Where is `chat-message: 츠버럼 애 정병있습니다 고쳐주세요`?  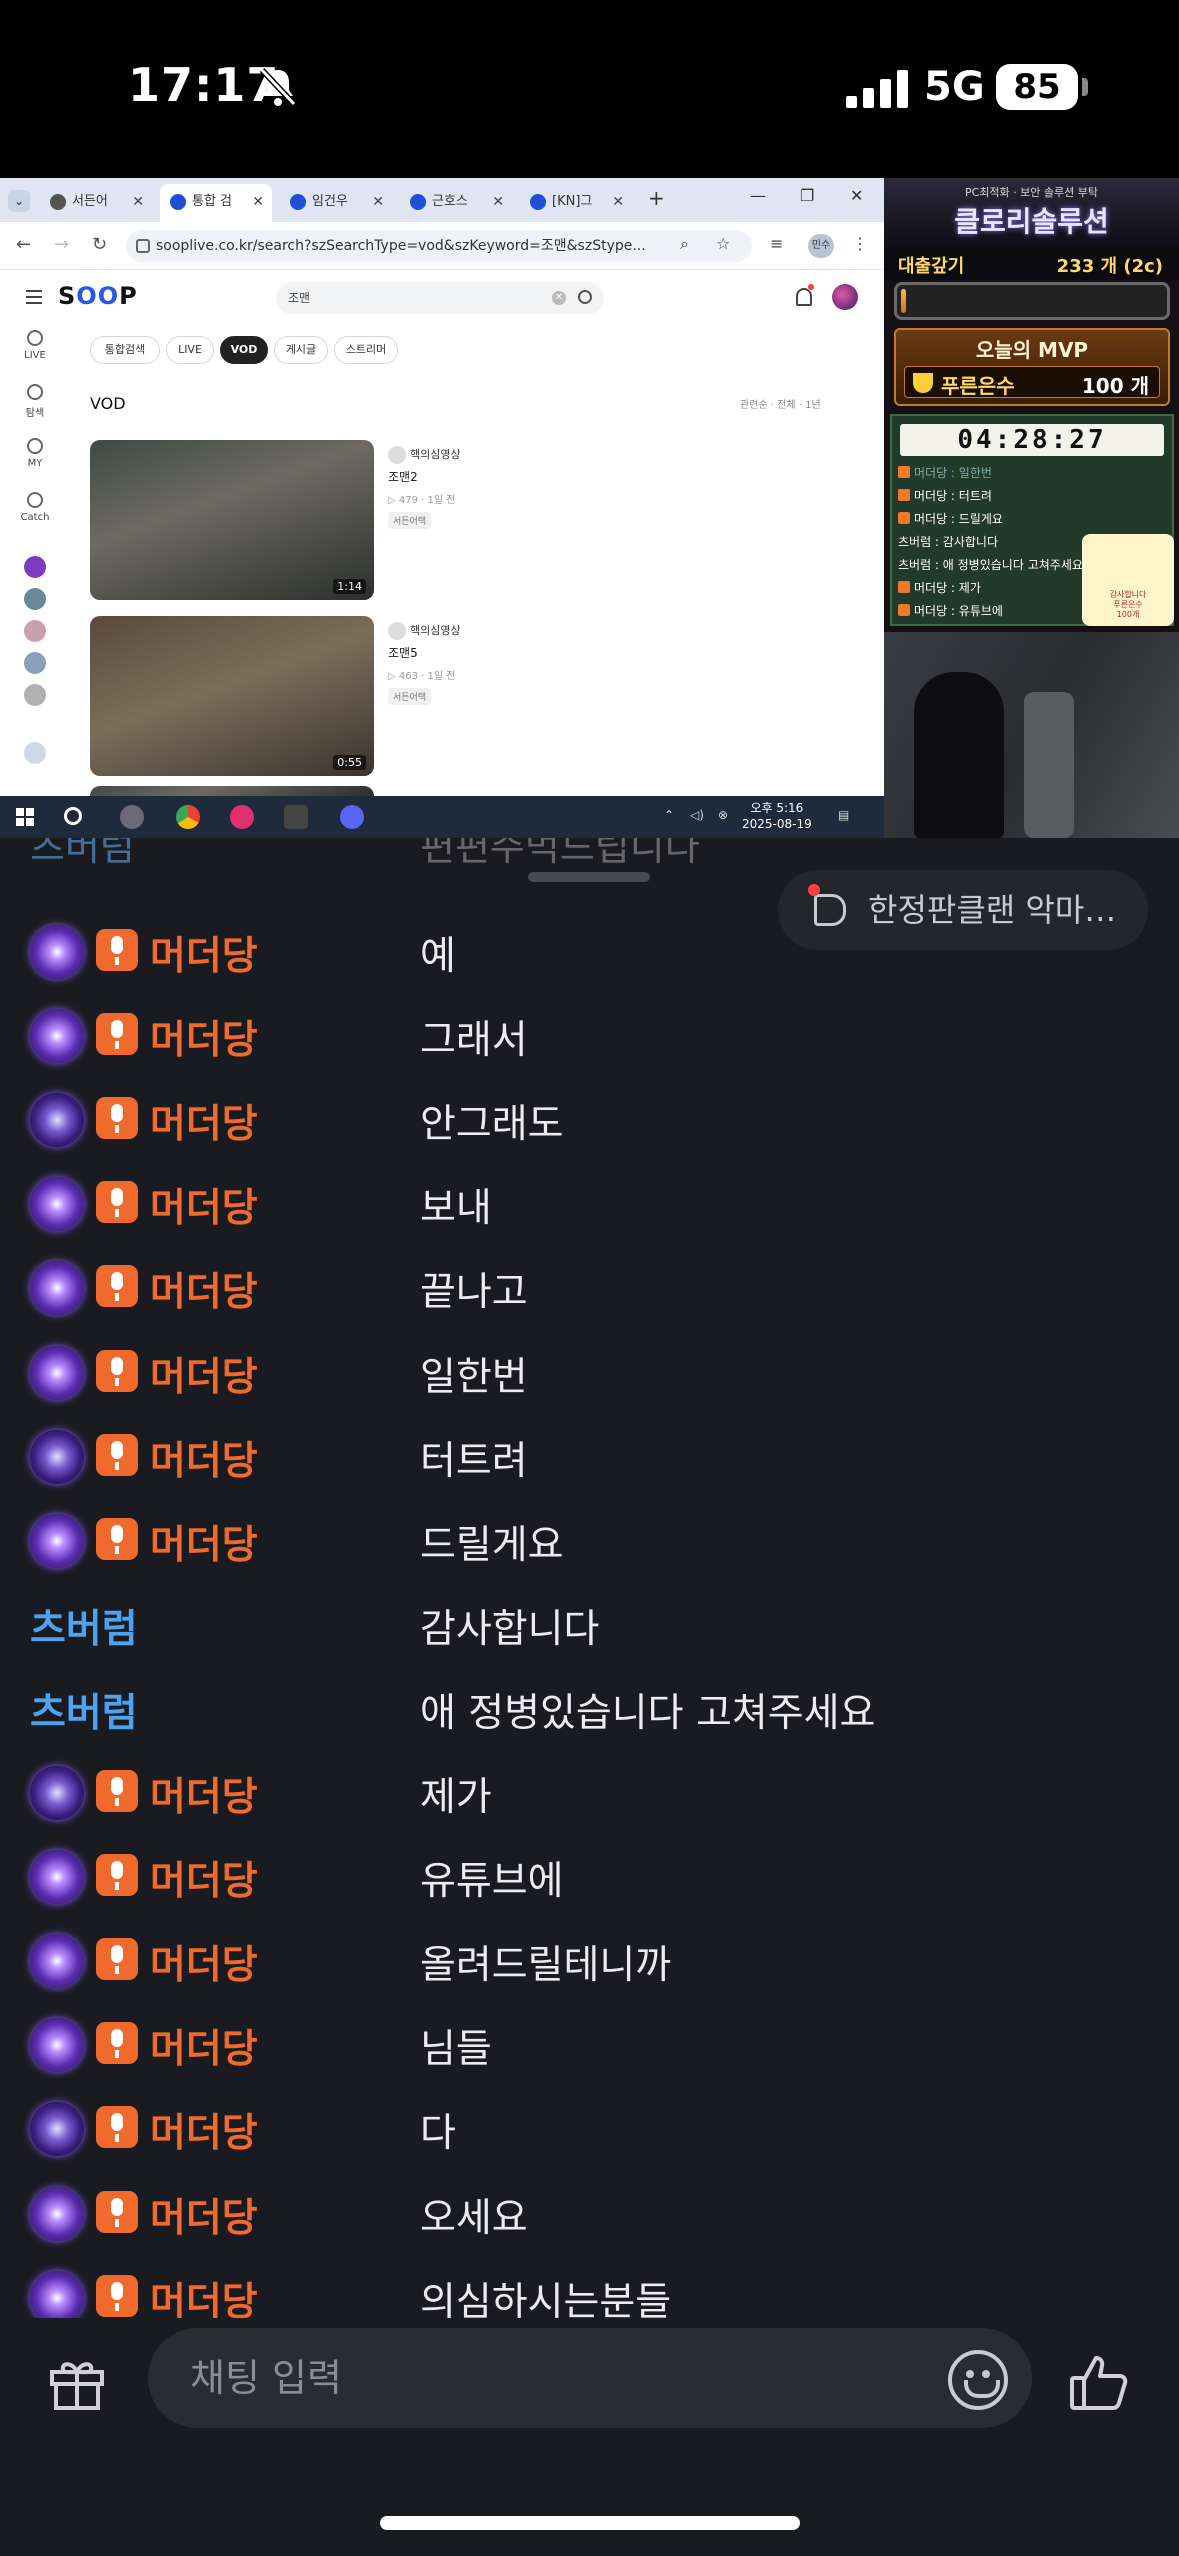
chat-message: 츠버럼 애 정병있습니다 고쳐주세요 is located at coordinates (589, 1712).